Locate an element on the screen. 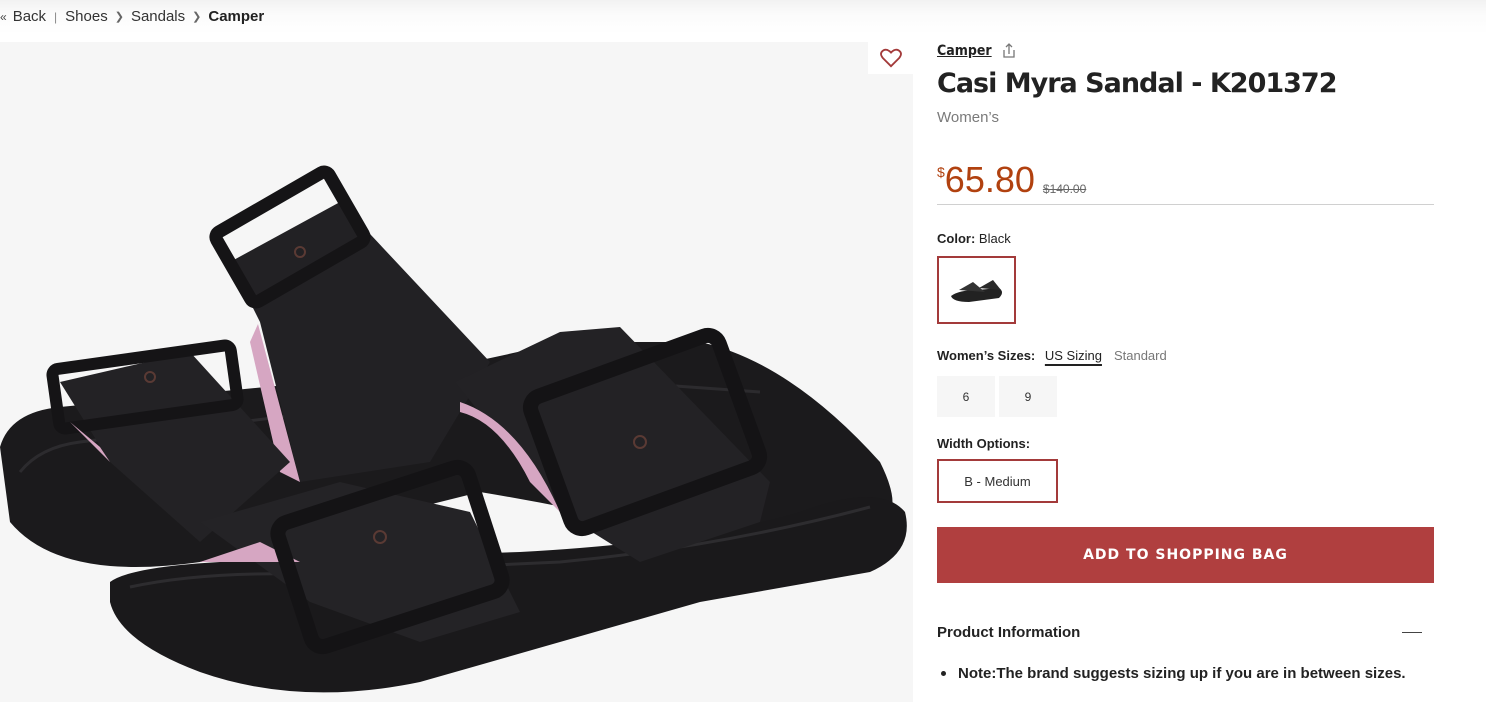 This screenshot has height=702, width=1486. currency-symbol: $ is located at coordinates (941, 172).